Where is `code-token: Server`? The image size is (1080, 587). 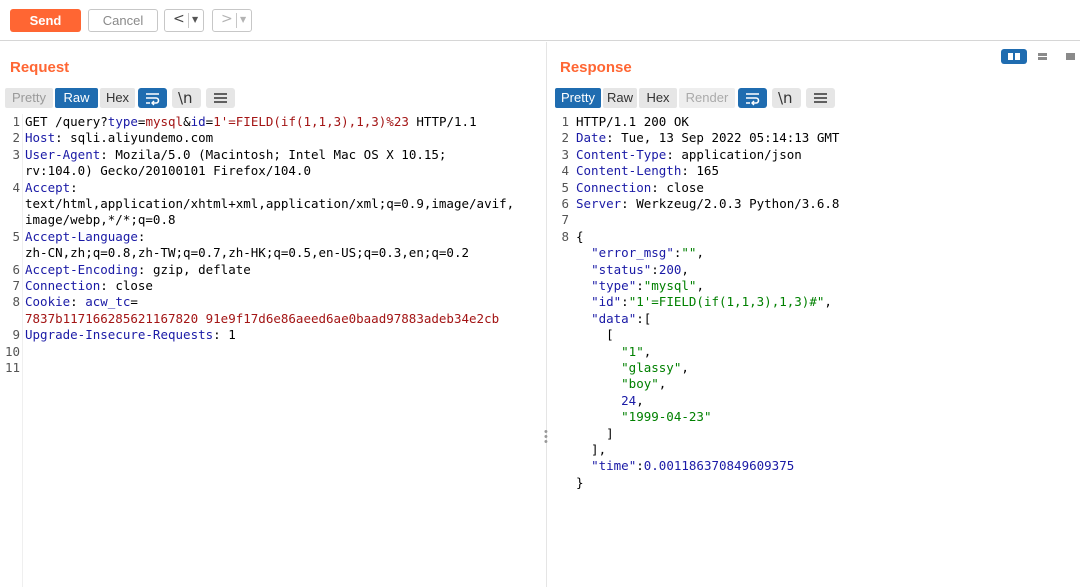
code-token: Server is located at coordinates (599, 203).